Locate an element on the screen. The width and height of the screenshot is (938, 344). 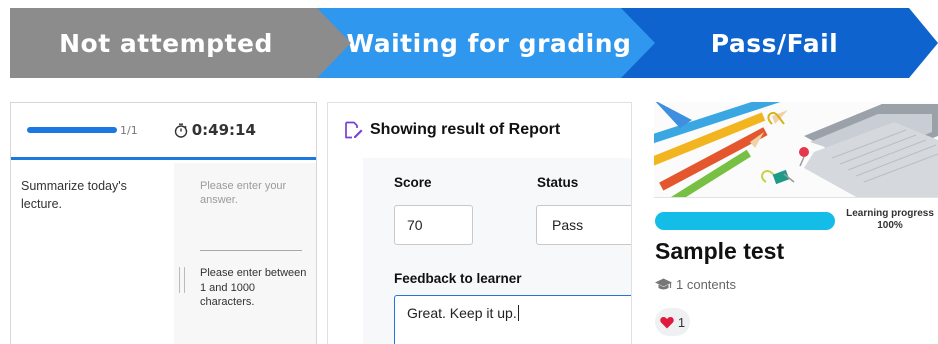
answer-input: Please enter your answer. is located at coordinates (255, 193).